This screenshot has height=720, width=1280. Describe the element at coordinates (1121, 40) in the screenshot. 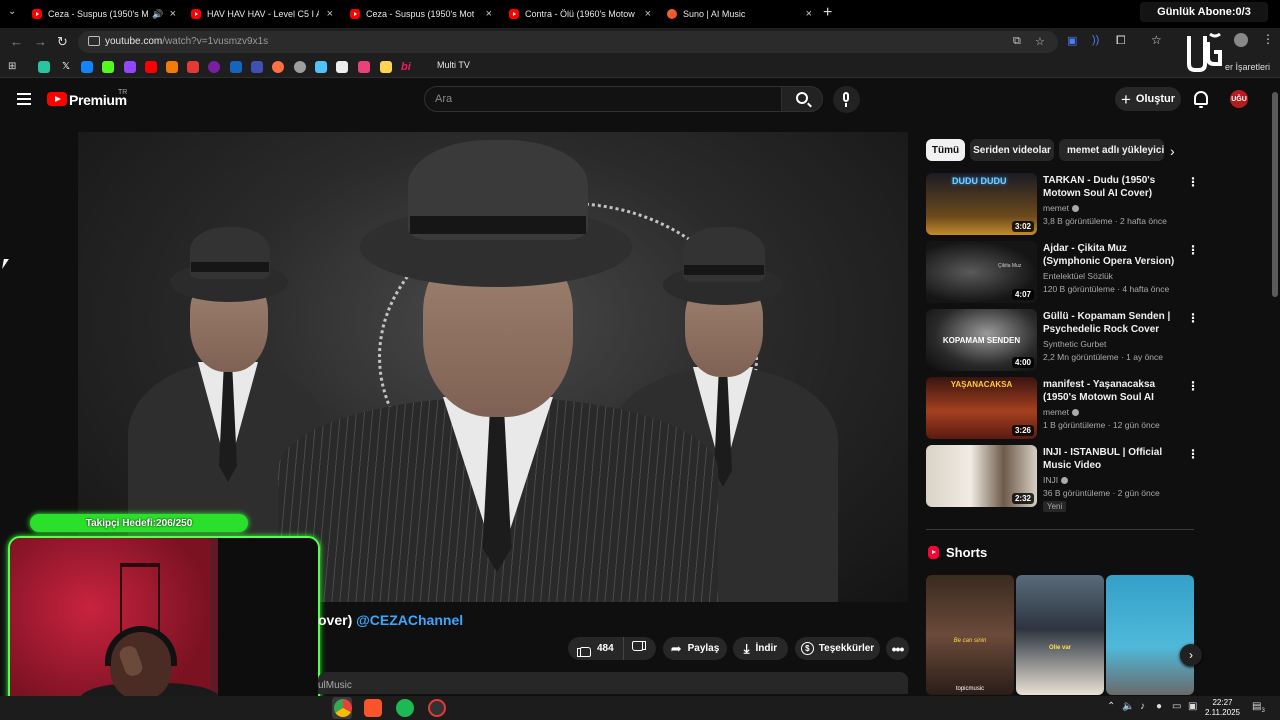

I see `extensions-puzzle-icon: ⧠` at that location.